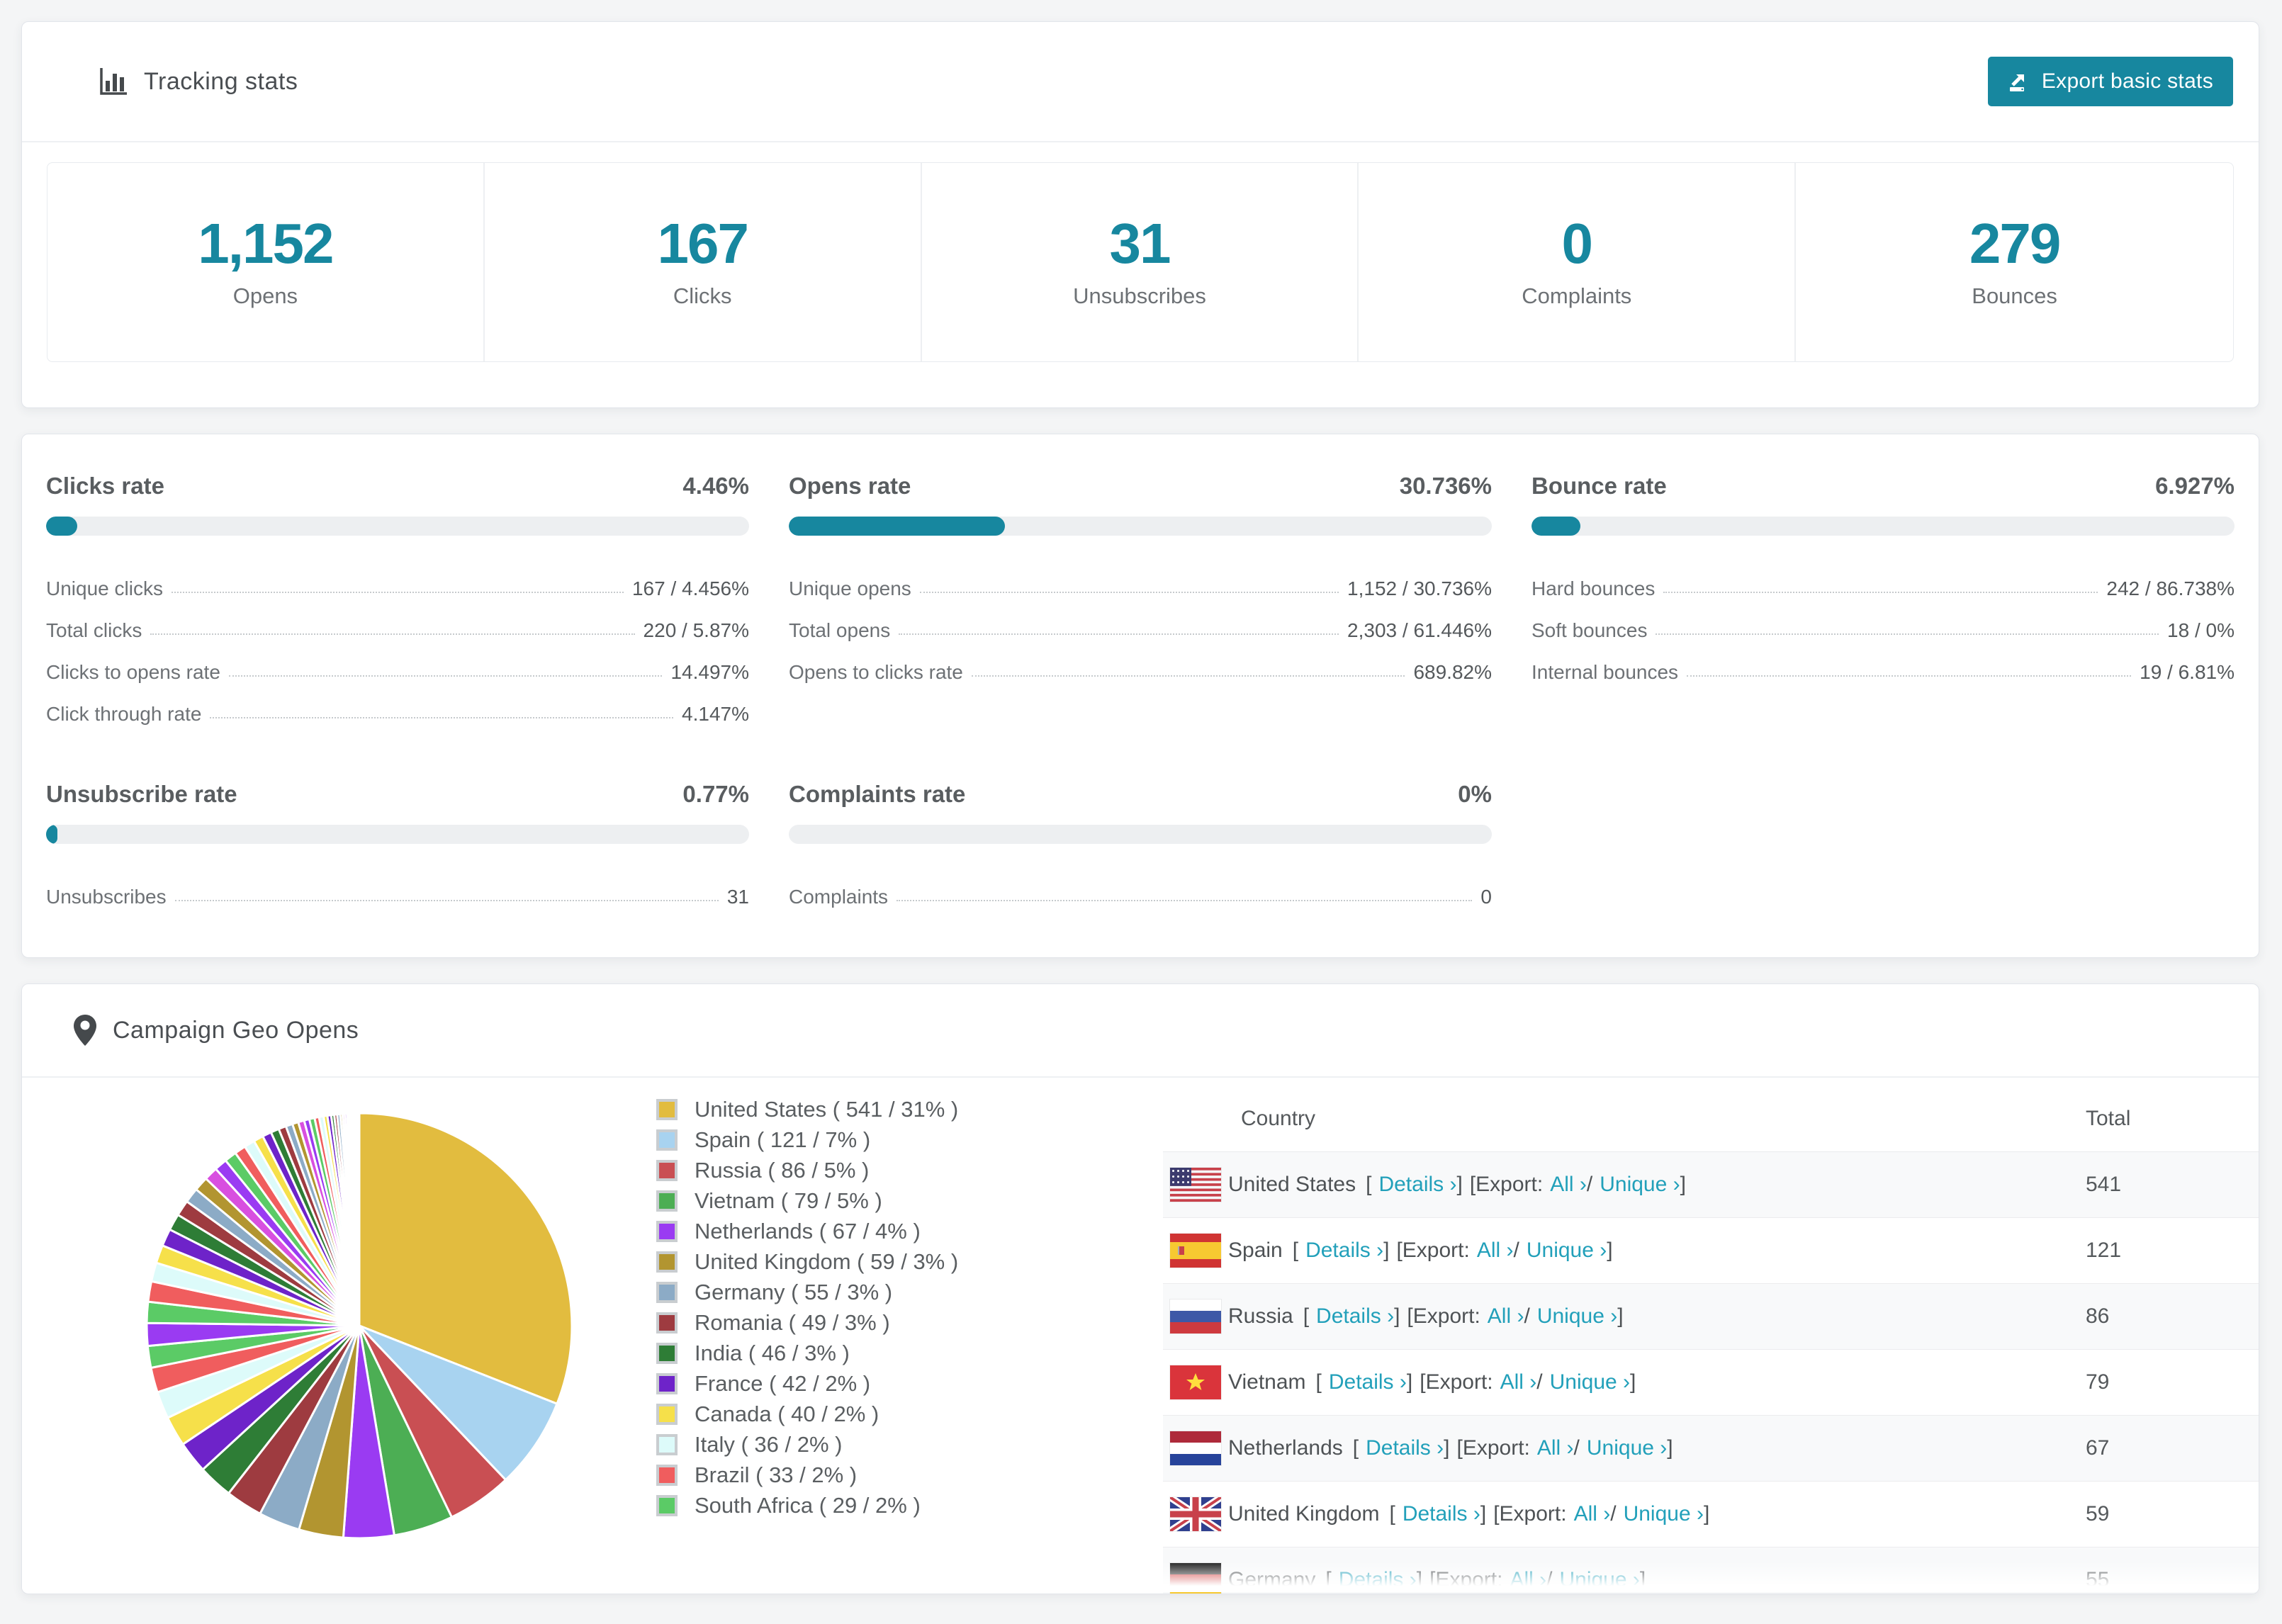 The image size is (2282, 1624). I want to click on export-basic-stats-button: Export basic stats, so click(2110, 82).